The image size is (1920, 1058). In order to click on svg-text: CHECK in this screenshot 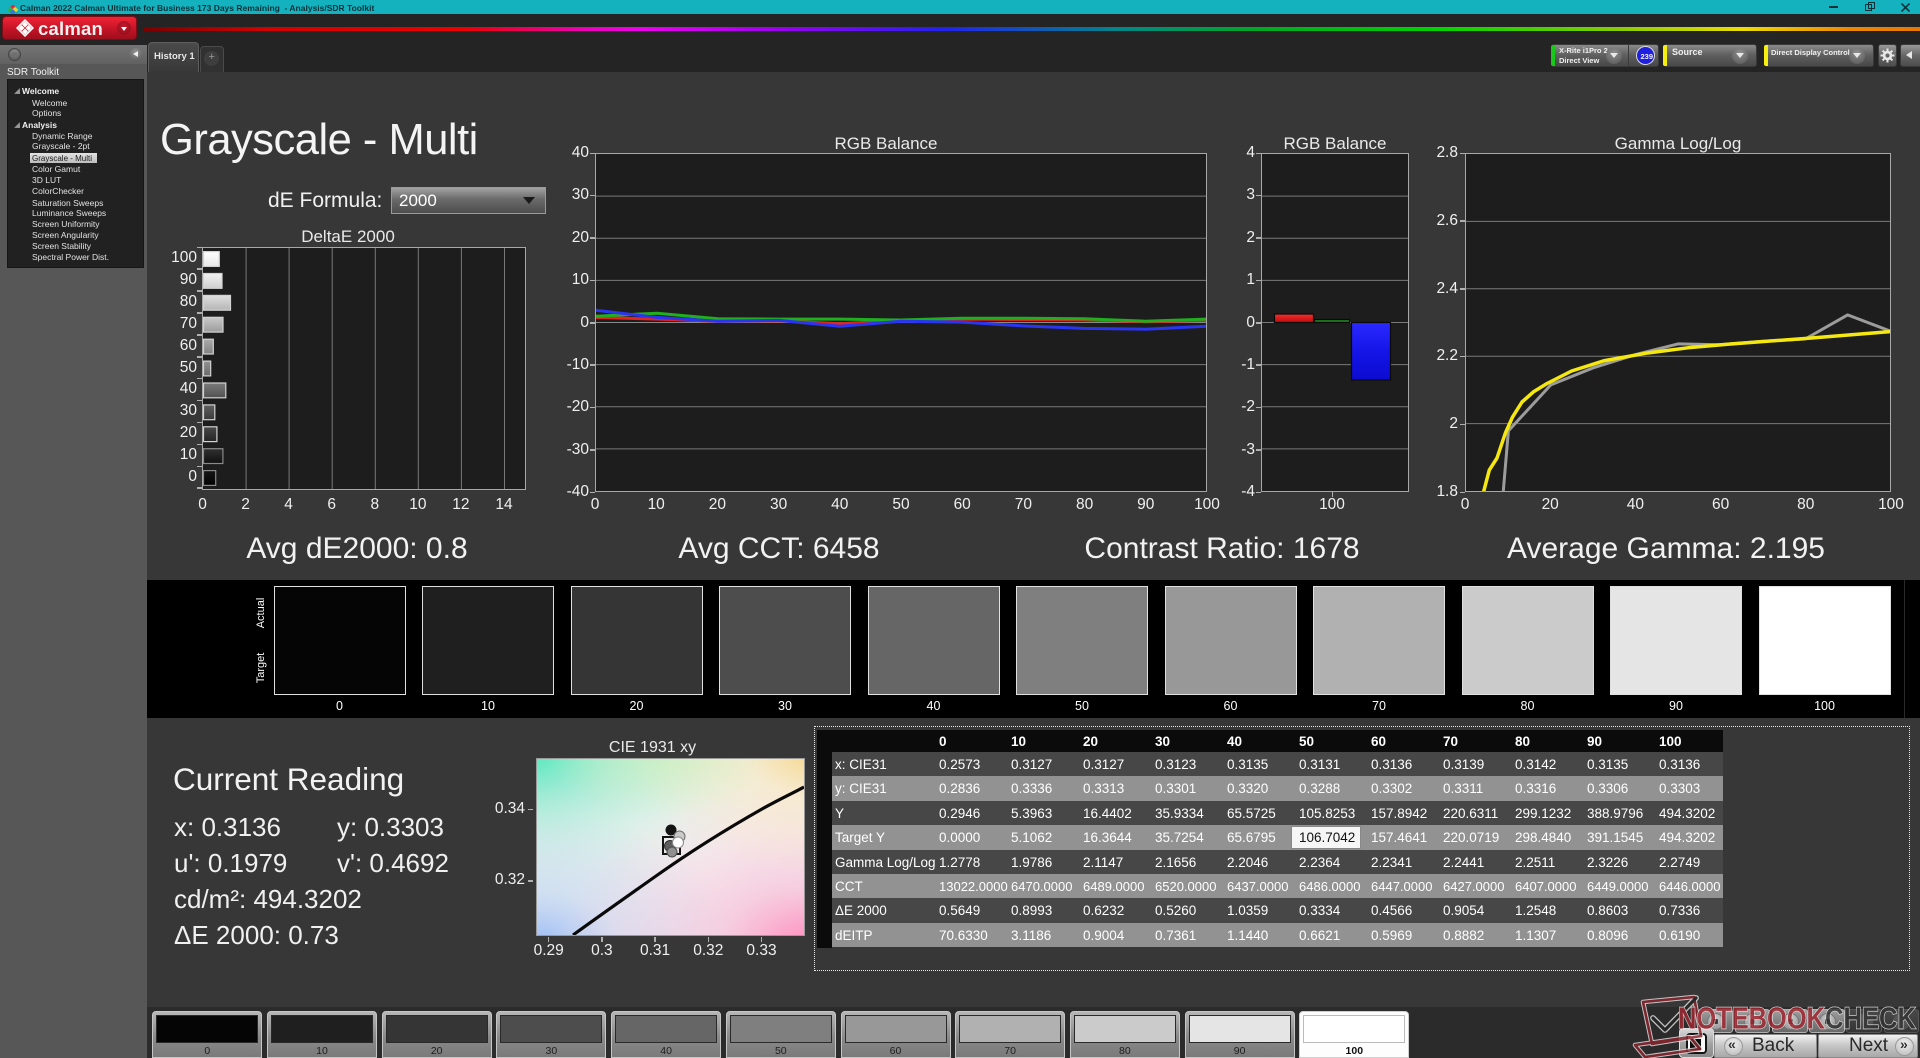, I will do `click(1870, 1018)`.